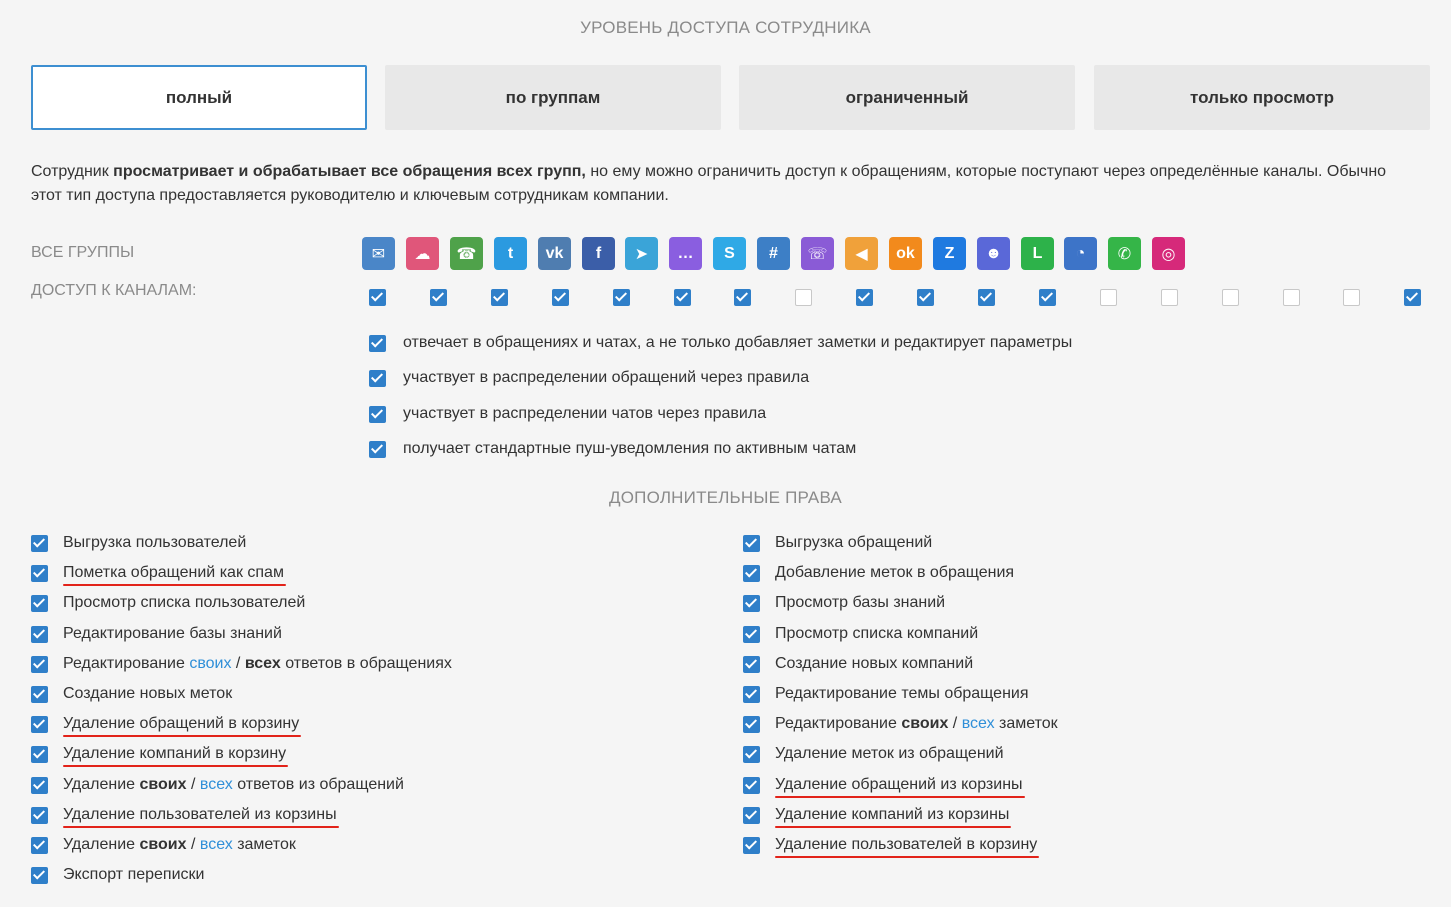 The image size is (1451, 907). Describe the element at coordinates (101, 844) in the screenshot. I see `permission-text: Удаление` at that location.